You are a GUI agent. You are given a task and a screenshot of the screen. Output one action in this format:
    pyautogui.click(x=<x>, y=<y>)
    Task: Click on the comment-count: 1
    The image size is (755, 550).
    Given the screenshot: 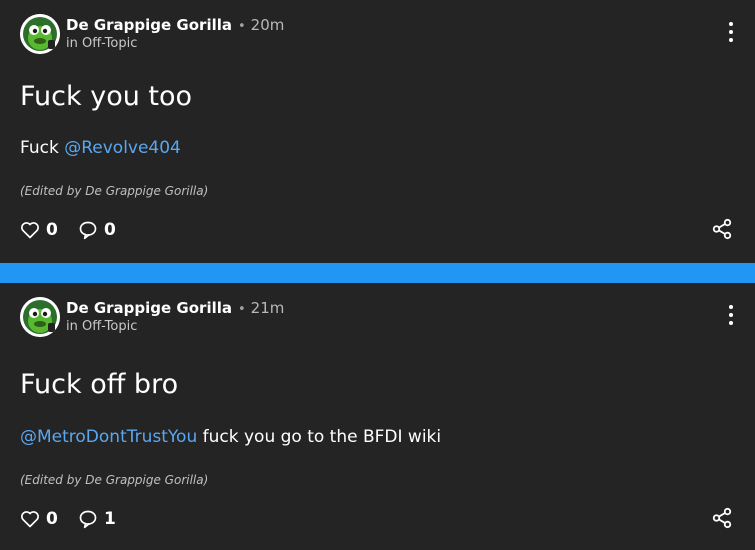 What is the action you would take?
    pyautogui.click(x=110, y=519)
    